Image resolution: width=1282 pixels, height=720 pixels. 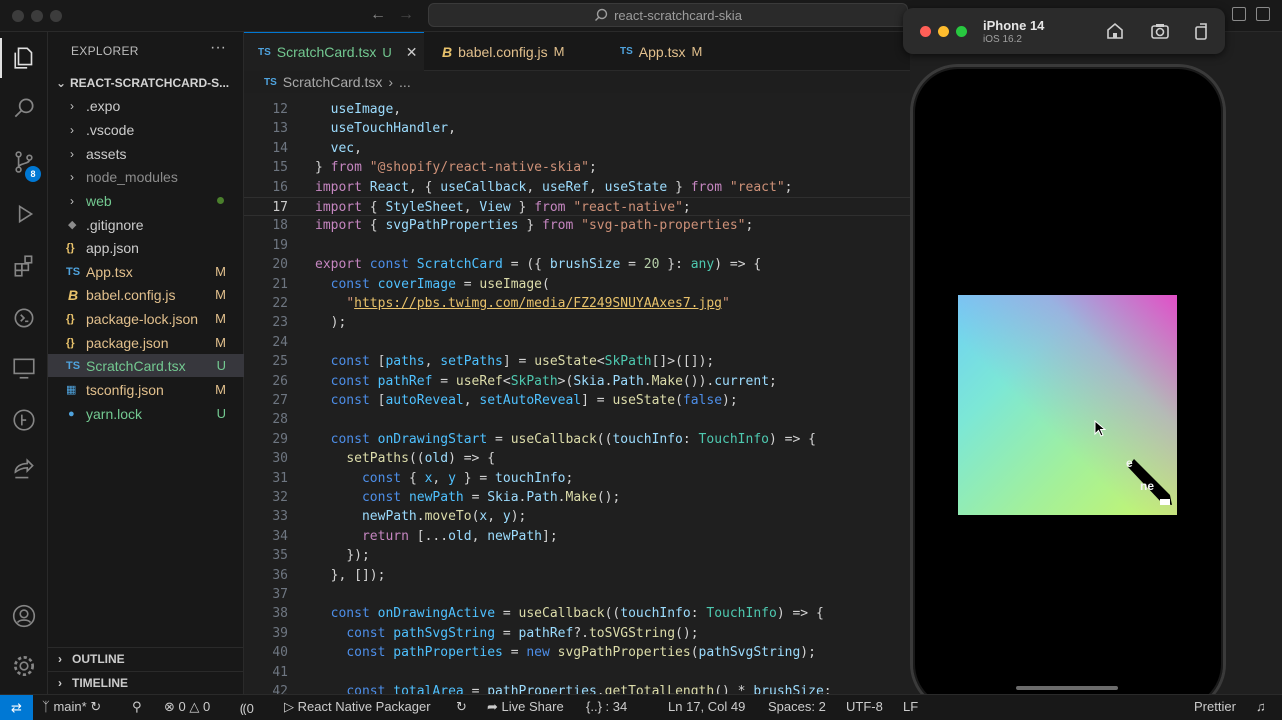 I want to click on close-window-button, so click(x=18, y=16).